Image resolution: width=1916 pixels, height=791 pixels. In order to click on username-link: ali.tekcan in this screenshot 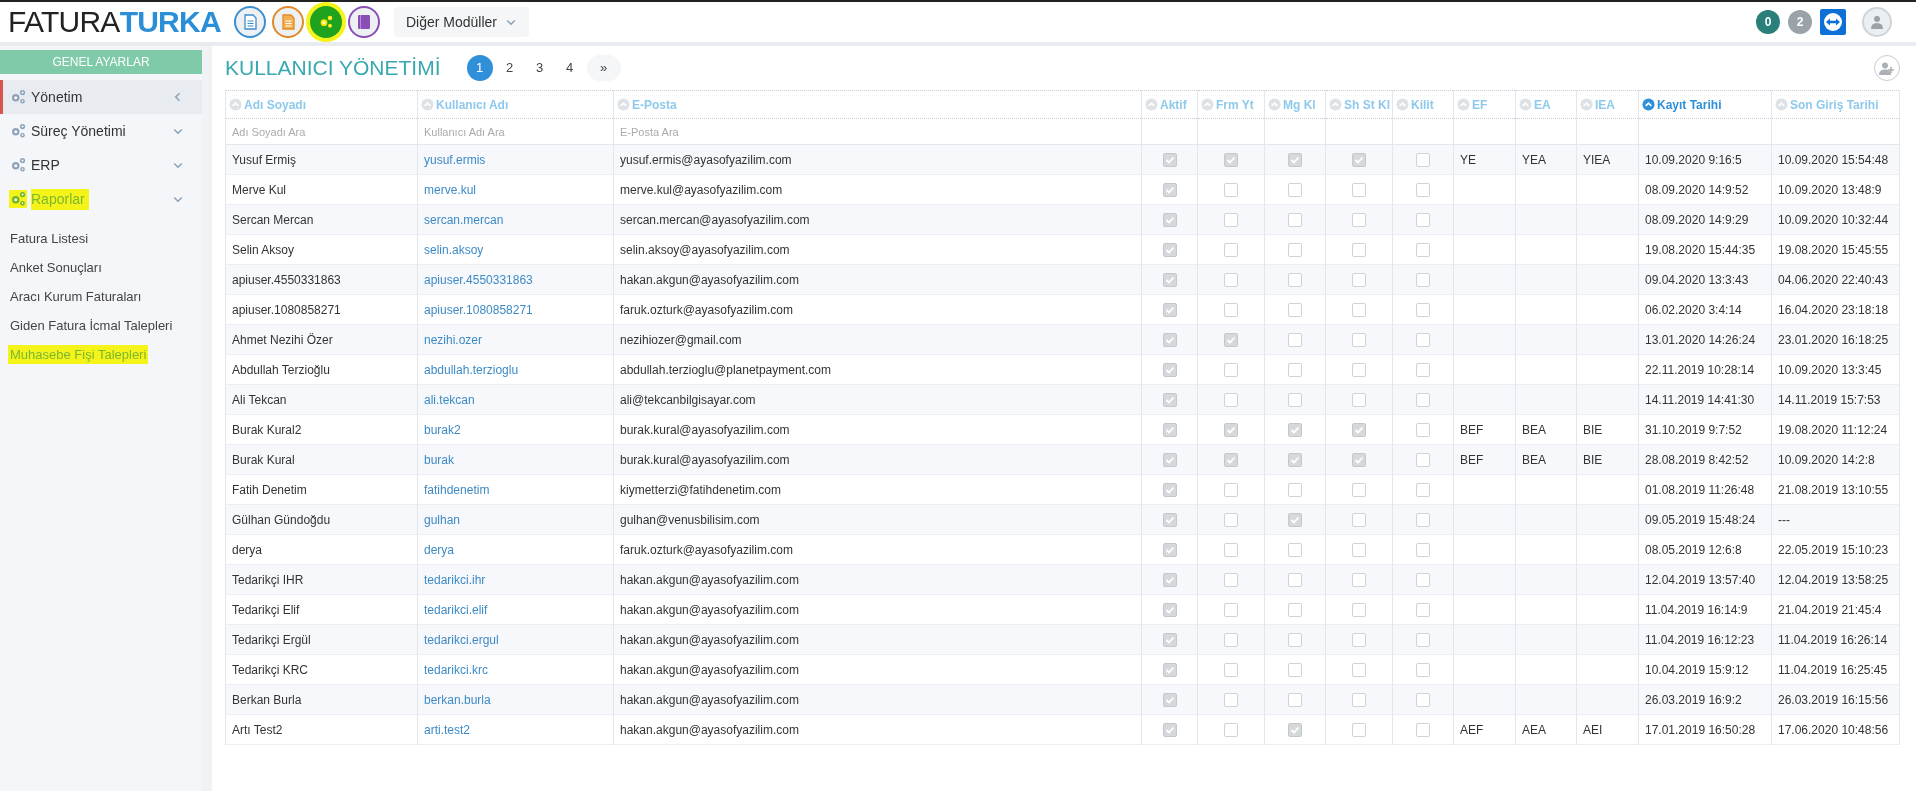, I will do `click(449, 399)`.